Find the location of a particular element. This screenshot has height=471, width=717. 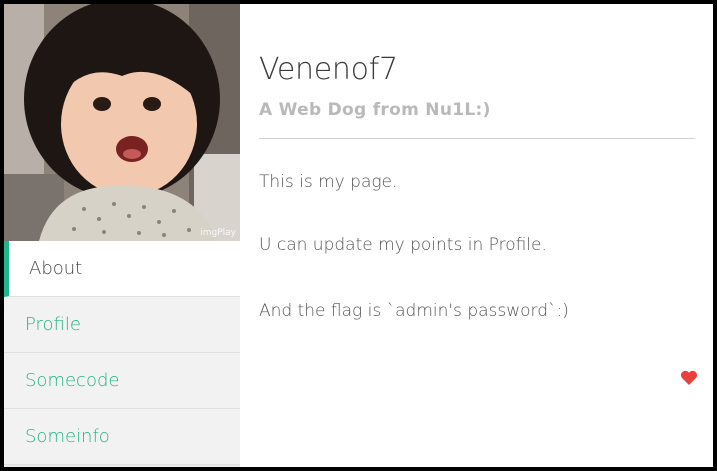

sidebar-item-label: Somecode is located at coordinates (72, 380).